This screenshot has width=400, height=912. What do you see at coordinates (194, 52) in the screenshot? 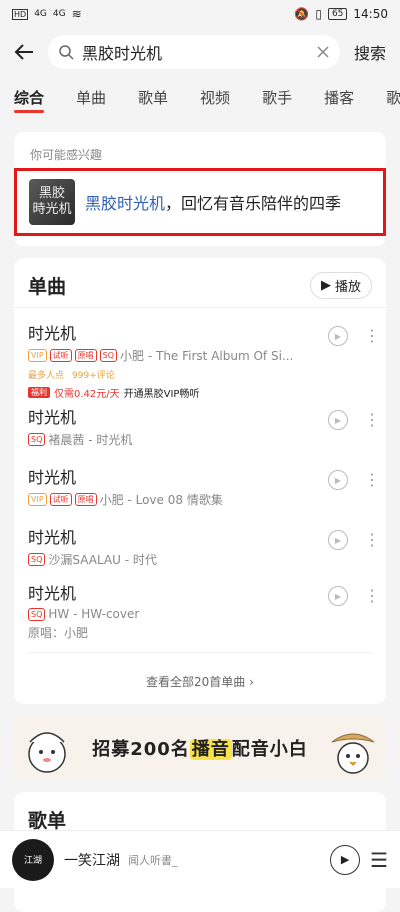
I see `search-input: 黑胶时光机` at bounding box center [194, 52].